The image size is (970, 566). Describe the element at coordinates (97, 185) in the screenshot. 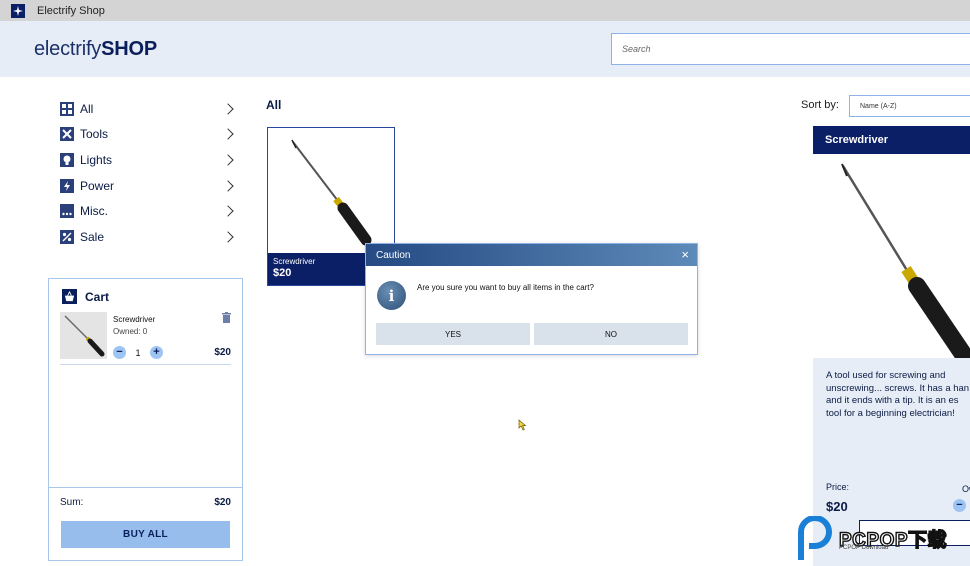

I see `category-label: Power` at that location.